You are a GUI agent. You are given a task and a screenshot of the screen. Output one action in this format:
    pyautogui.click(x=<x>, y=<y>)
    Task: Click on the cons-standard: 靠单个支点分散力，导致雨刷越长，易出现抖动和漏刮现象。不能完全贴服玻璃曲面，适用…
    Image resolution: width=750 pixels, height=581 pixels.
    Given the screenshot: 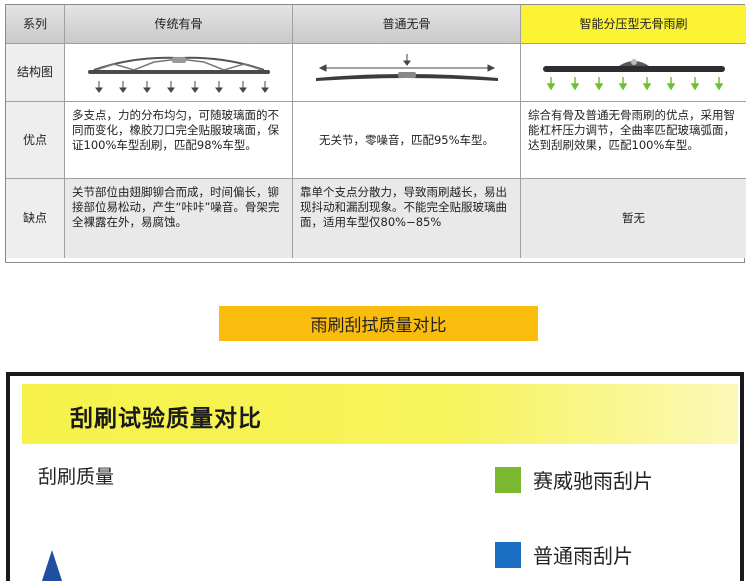 What is the action you would take?
    pyautogui.click(x=407, y=218)
    